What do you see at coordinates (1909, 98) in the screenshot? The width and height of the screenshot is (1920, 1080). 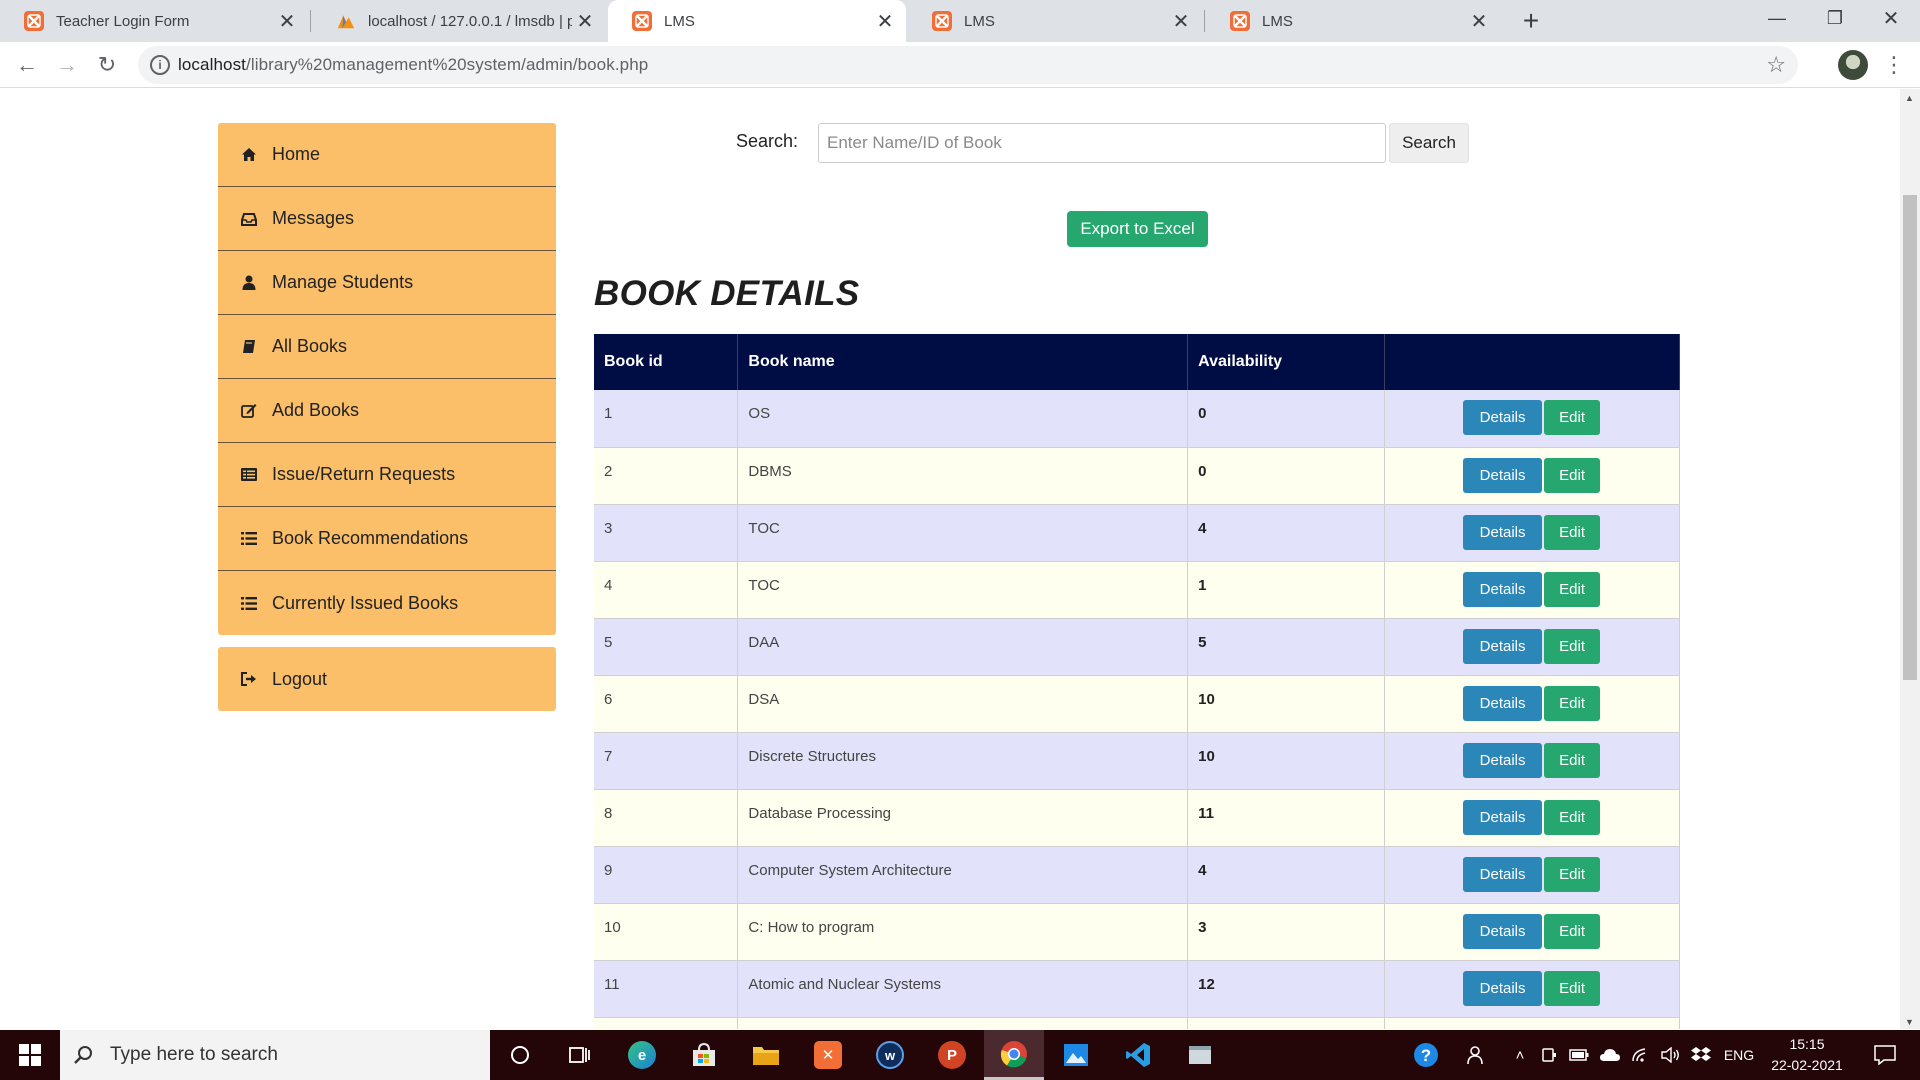 I see `scroll-up-icon: ▲` at bounding box center [1909, 98].